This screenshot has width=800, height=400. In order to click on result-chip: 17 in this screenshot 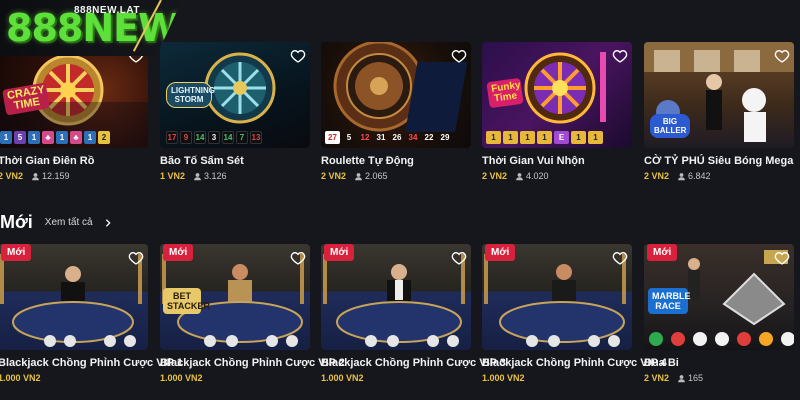, I will do `click(172, 137)`.